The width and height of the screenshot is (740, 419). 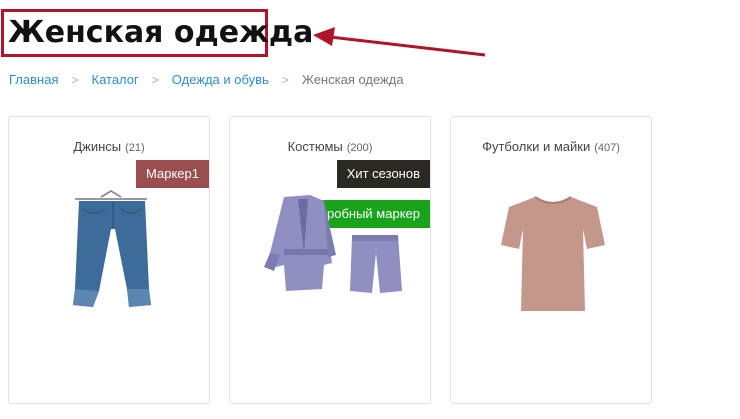 I want to click on annotation-arrow-icon, so click(x=399, y=42).